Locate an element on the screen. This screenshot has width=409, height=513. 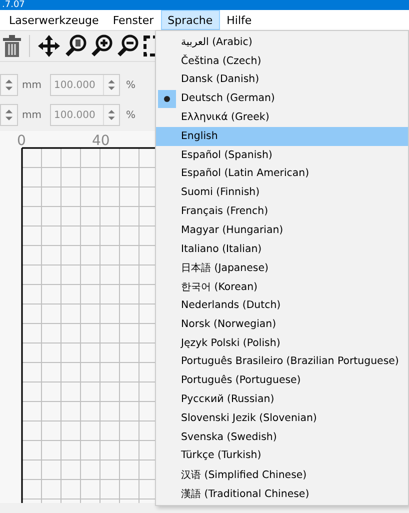
menu-item: Deutsch (German) is located at coordinates (282, 98).